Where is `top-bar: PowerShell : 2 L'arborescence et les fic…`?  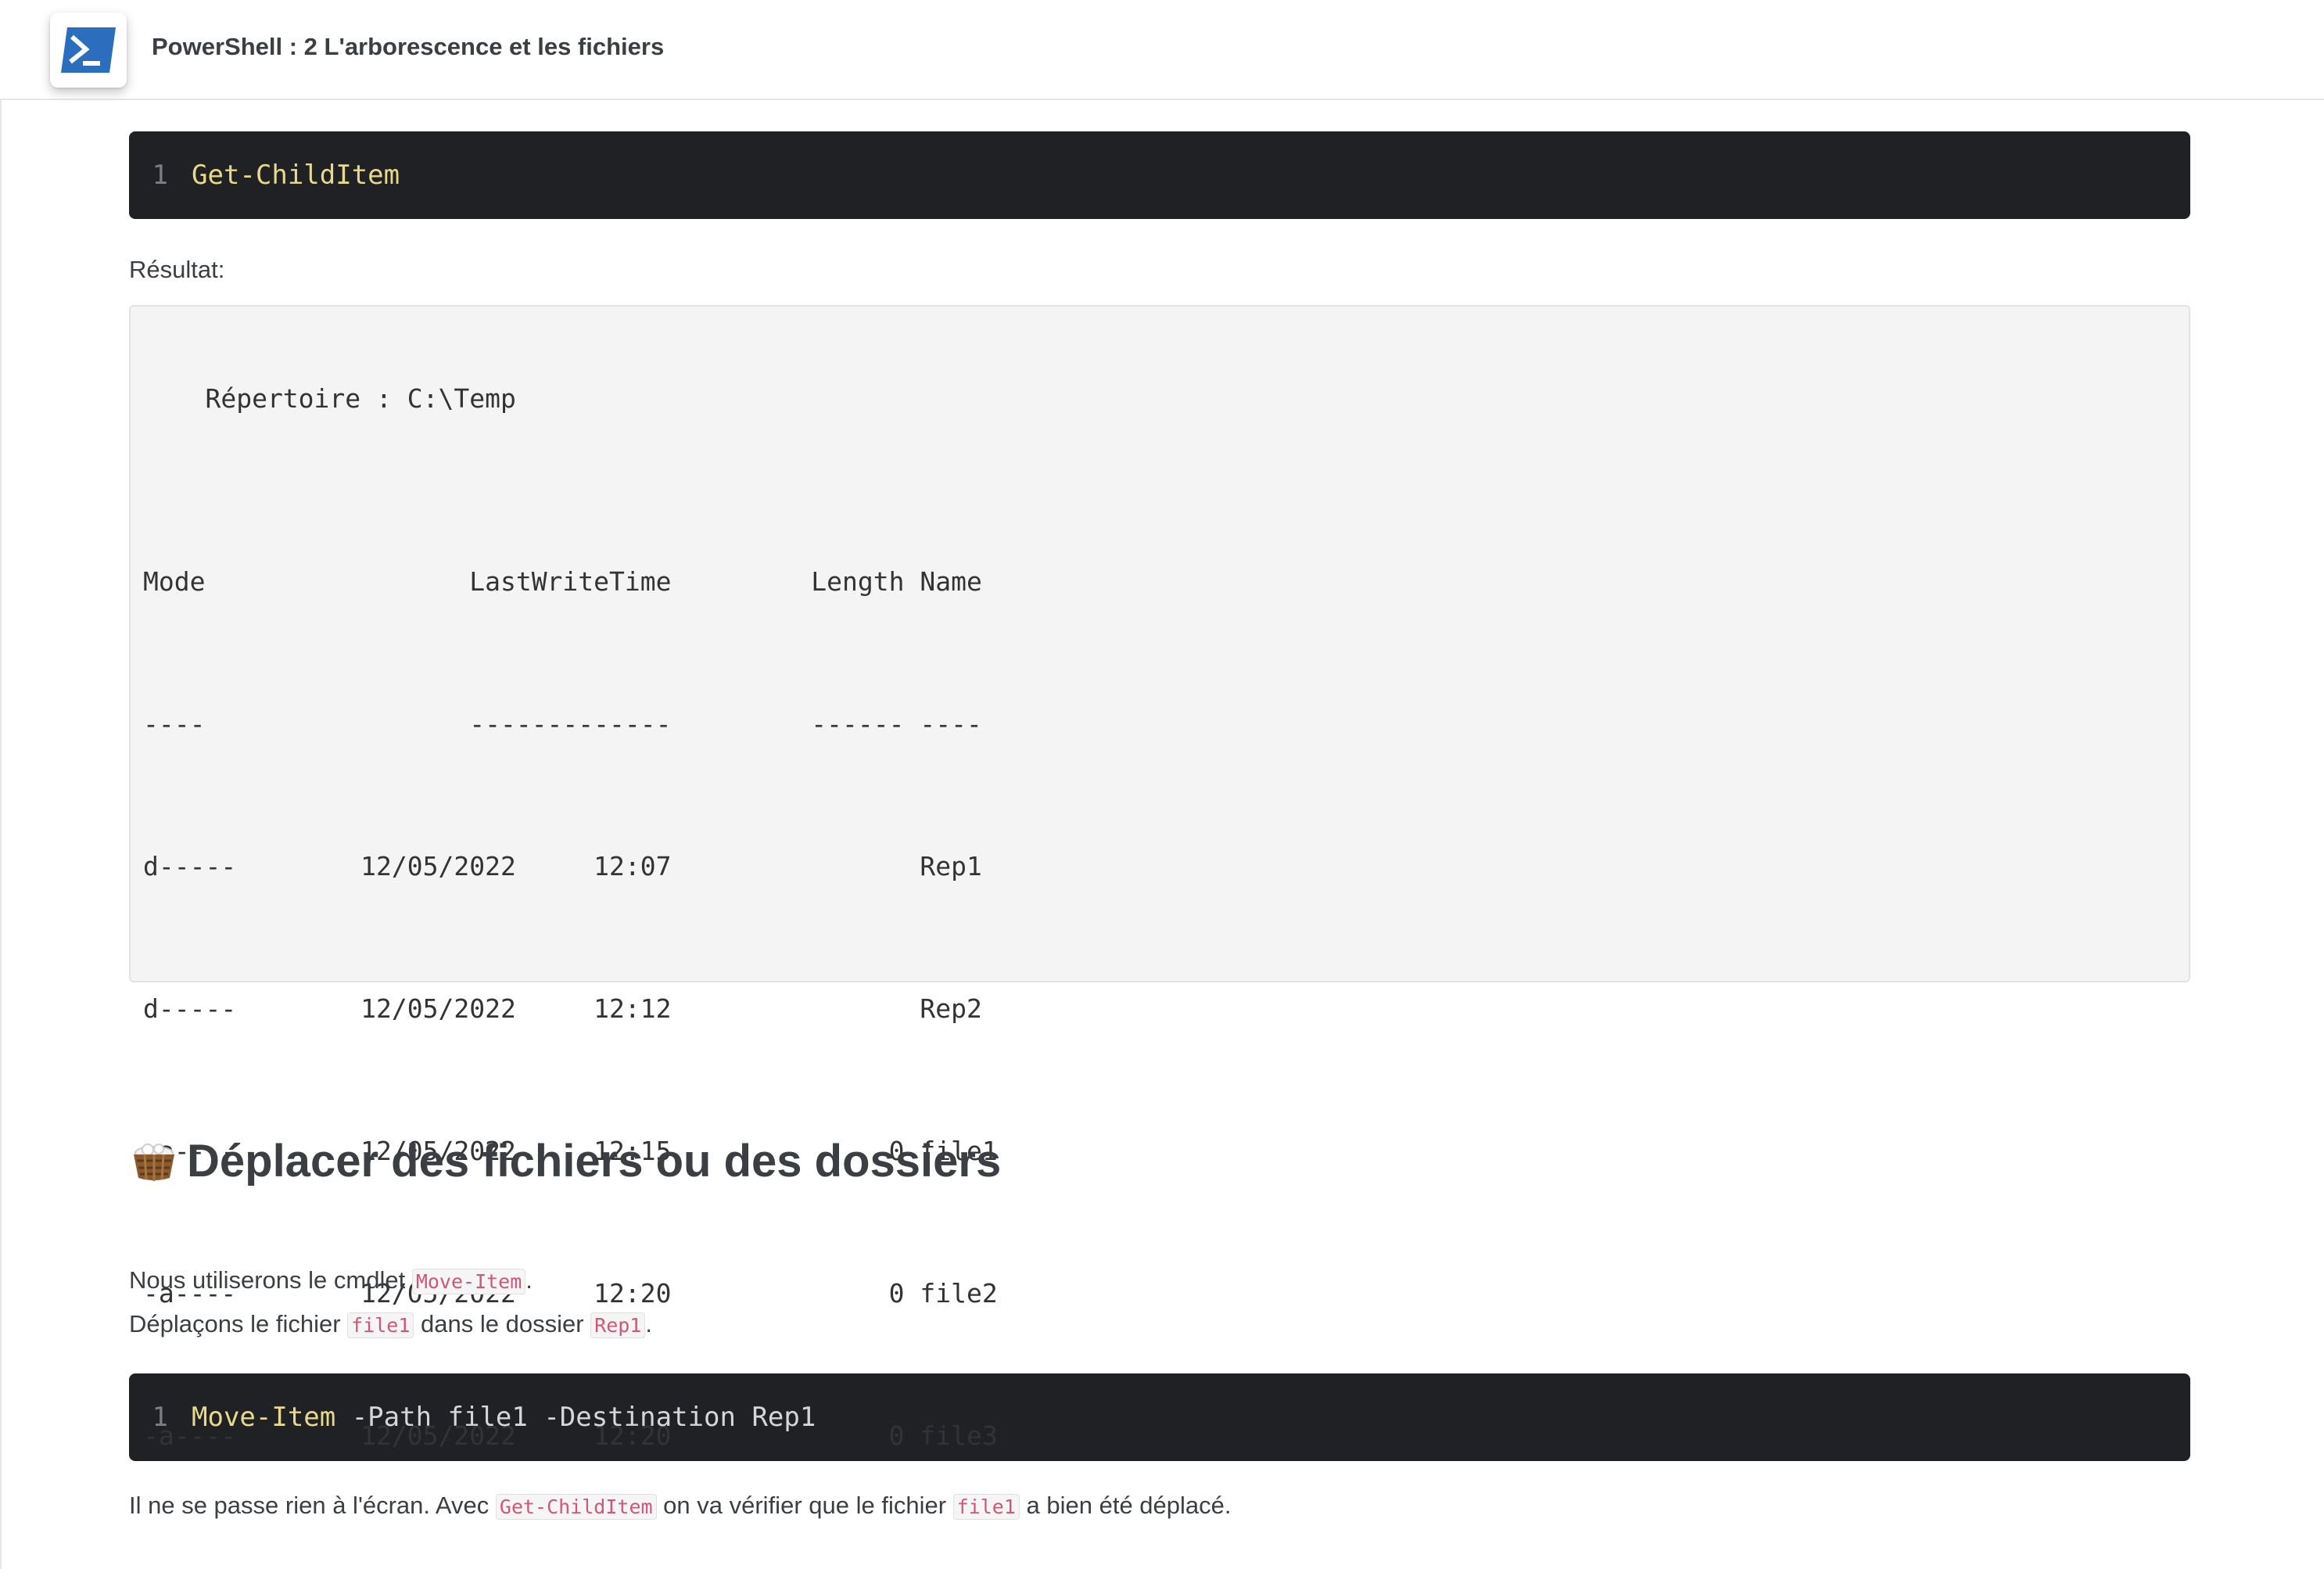 top-bar: PowerShell : 2 L'arborescence et les fic… is located at coordinates (1162, 50).